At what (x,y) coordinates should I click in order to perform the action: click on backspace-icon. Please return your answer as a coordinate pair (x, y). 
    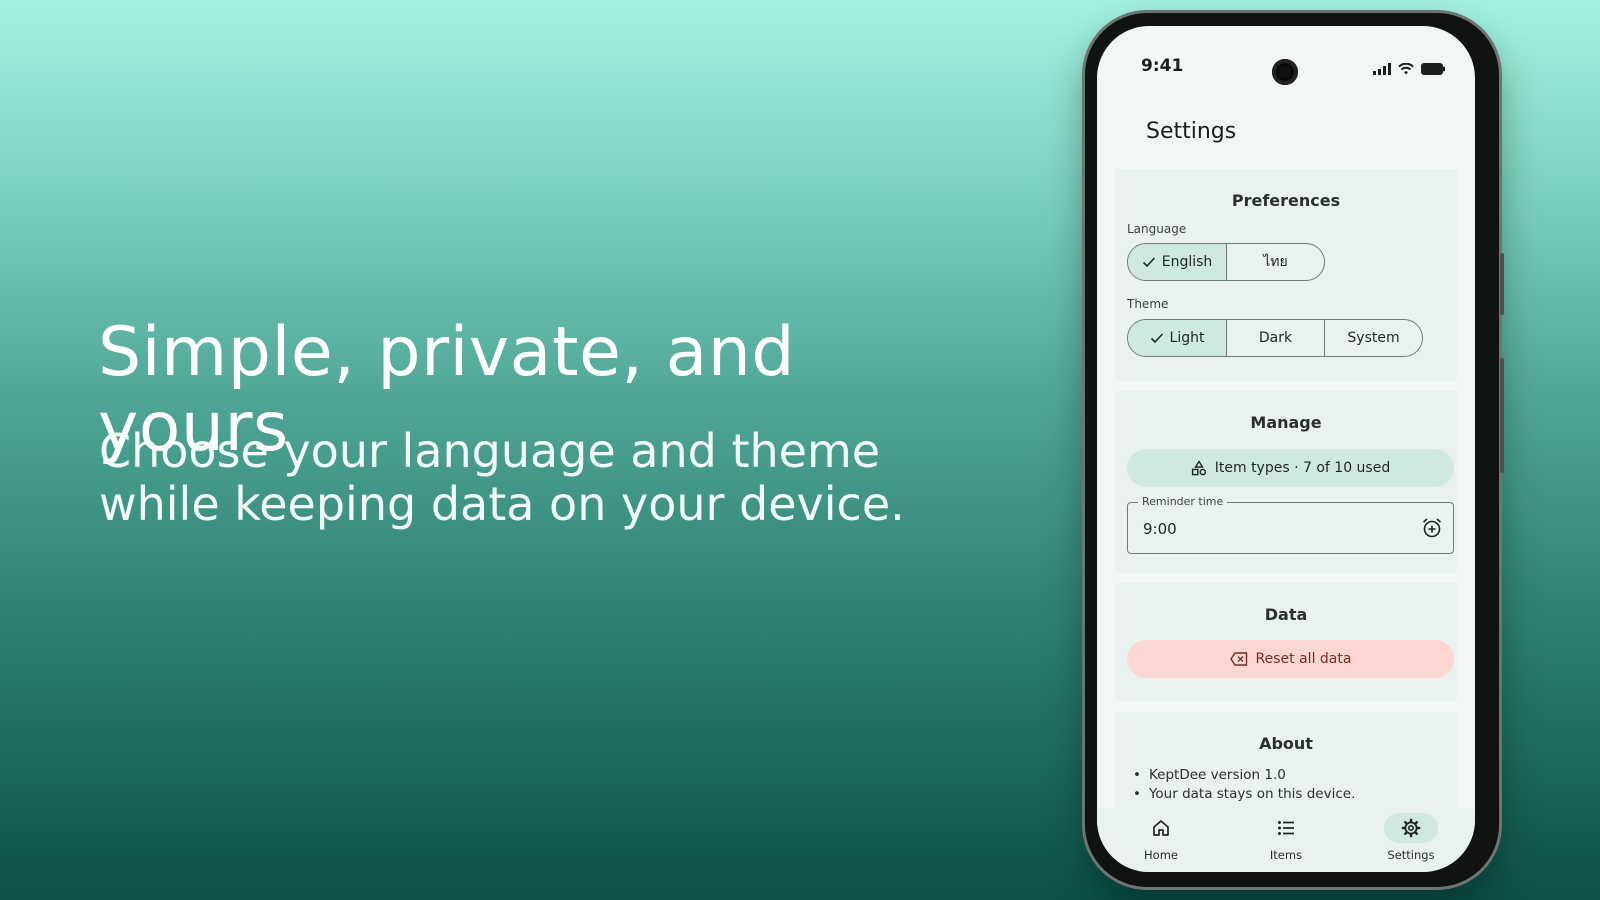
    Looking at the image, I should click on (1238, 659).